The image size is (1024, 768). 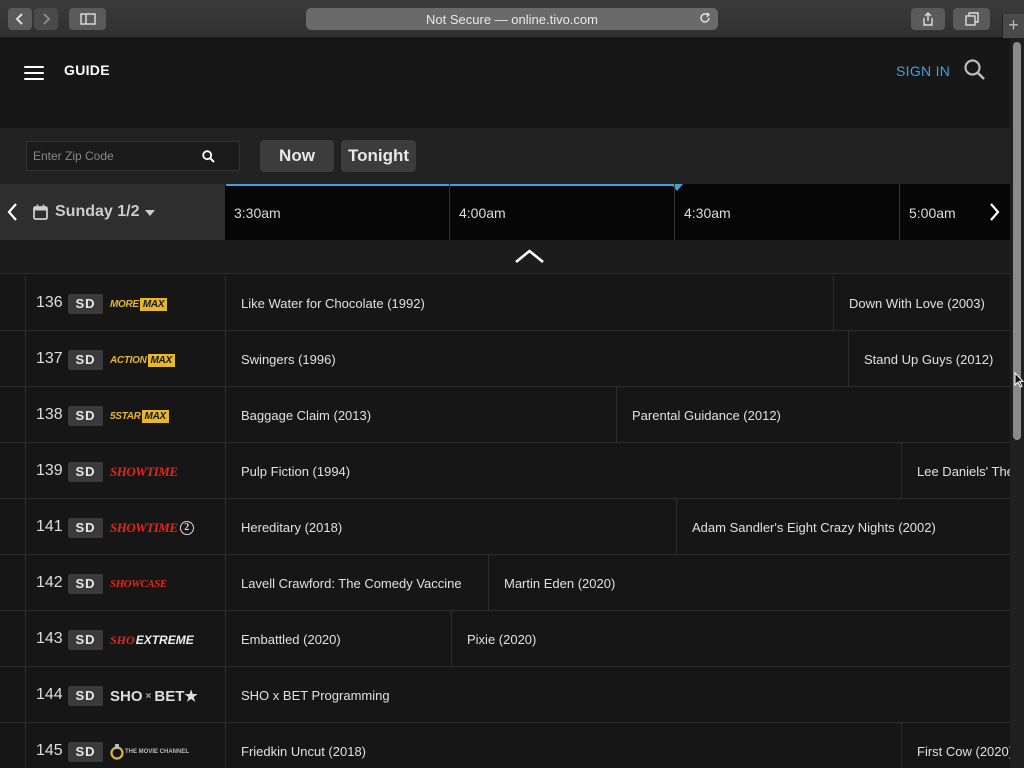 I want to click on program-cell: SHO x BET Programming, so click(x=618, y=695).